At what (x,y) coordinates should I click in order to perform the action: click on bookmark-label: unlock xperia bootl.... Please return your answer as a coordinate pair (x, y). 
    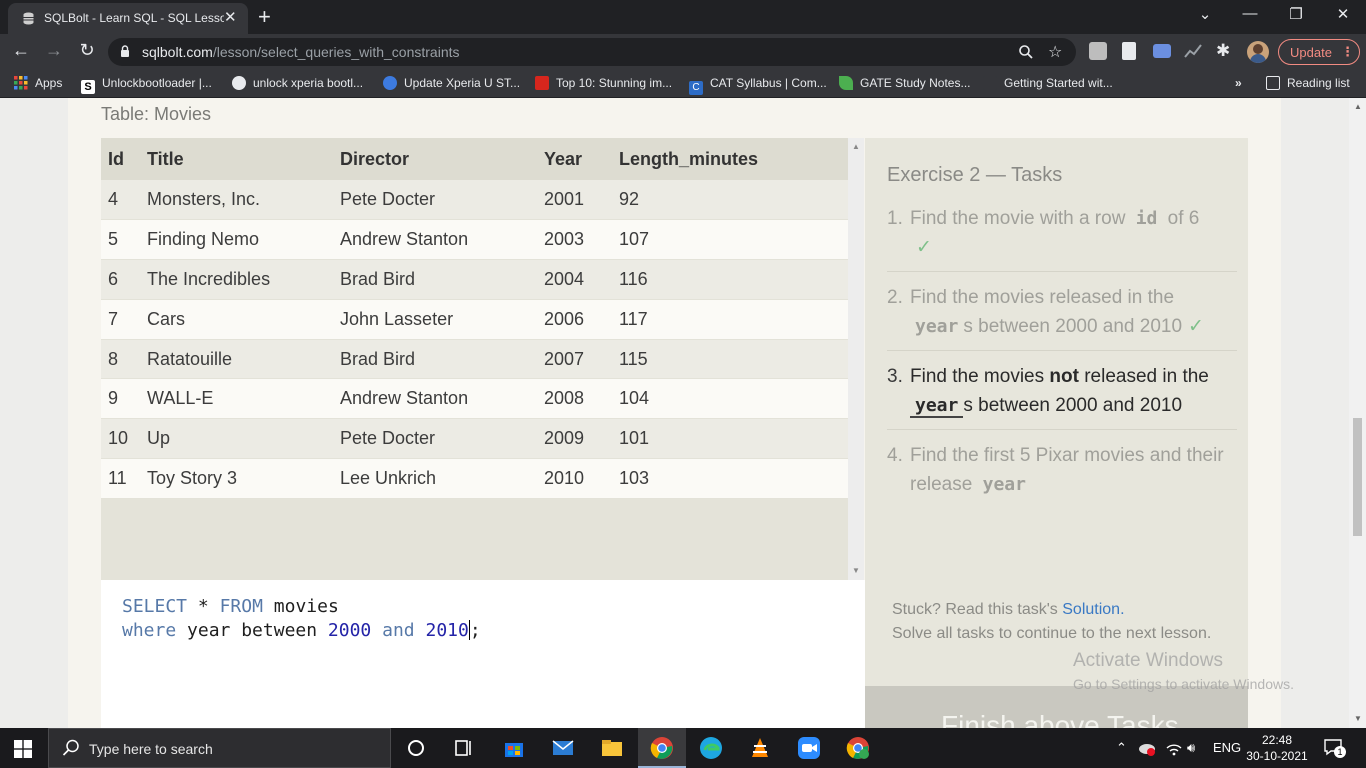
    Looking at the image, I should click on (308, 83).